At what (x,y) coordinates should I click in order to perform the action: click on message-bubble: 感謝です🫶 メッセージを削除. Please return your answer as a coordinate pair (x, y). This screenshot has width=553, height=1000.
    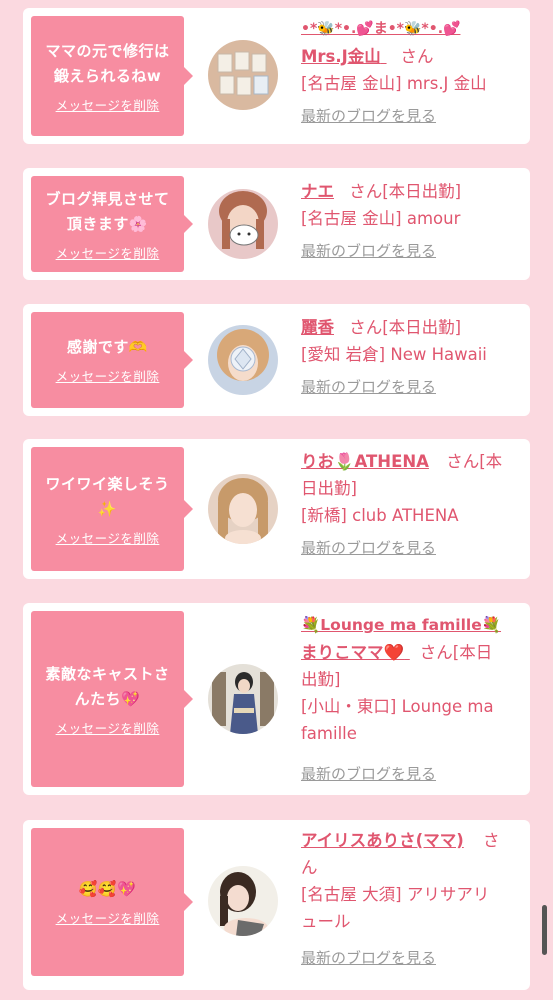
    Looking at the image, I should click on (112, 360).